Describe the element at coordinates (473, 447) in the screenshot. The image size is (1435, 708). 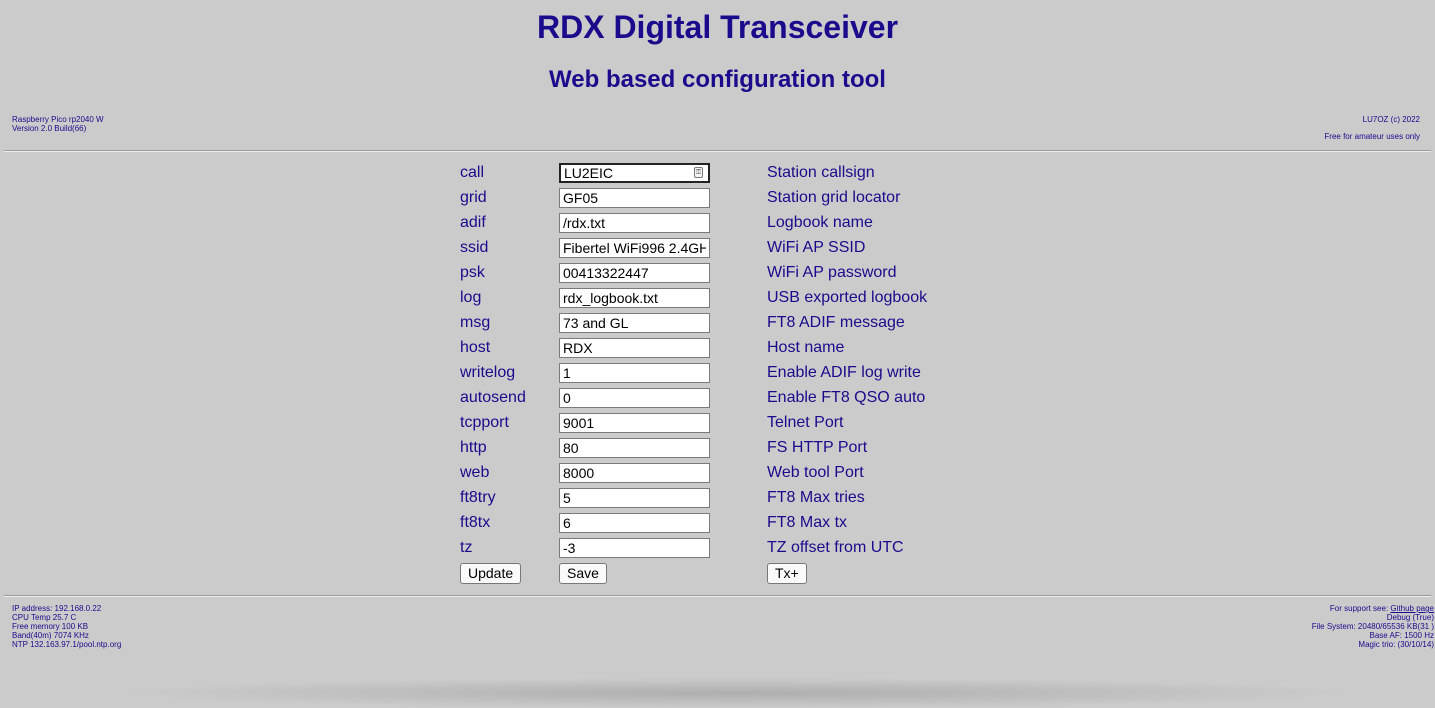
I see `field-label: http` at that location.